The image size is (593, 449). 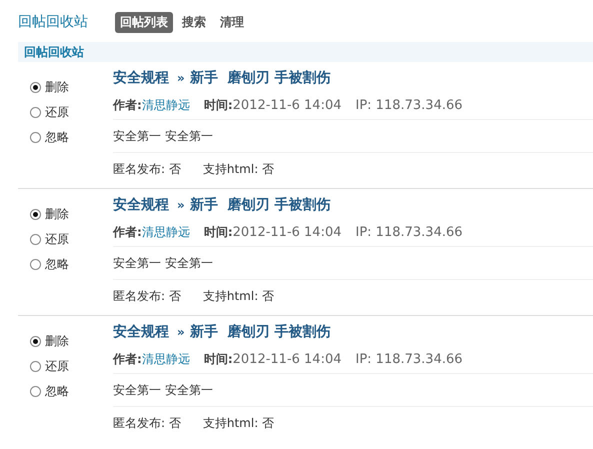 What do you see at coordinates (232, 22) in the screenshot?
I see `tab: 清理` at bounding box center [232, 22].